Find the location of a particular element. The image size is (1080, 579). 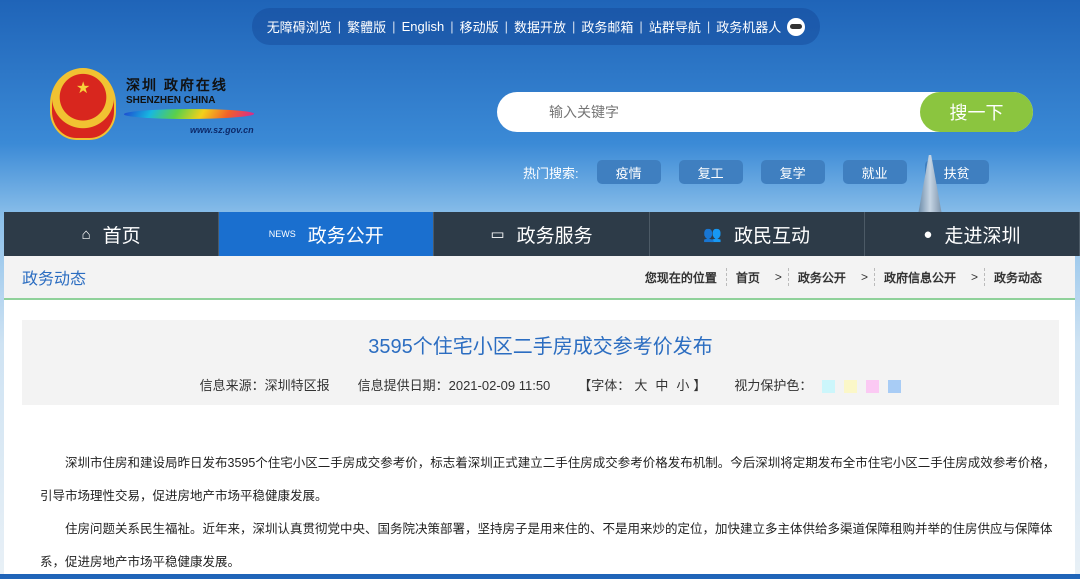

hot-search: 热门搜索: 疫情 复工 复学 就业 扶贫 is located at coordinates (756, 172).